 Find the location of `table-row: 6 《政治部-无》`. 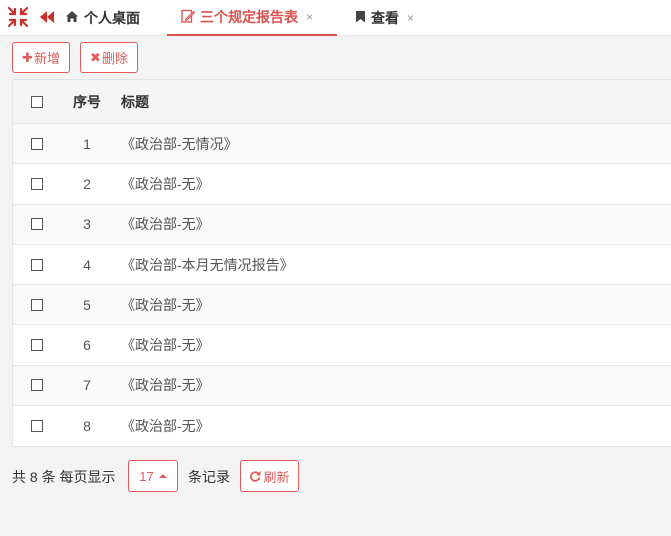

table-row: 6 《政治部-无》 is located at coordinates (342, 345).